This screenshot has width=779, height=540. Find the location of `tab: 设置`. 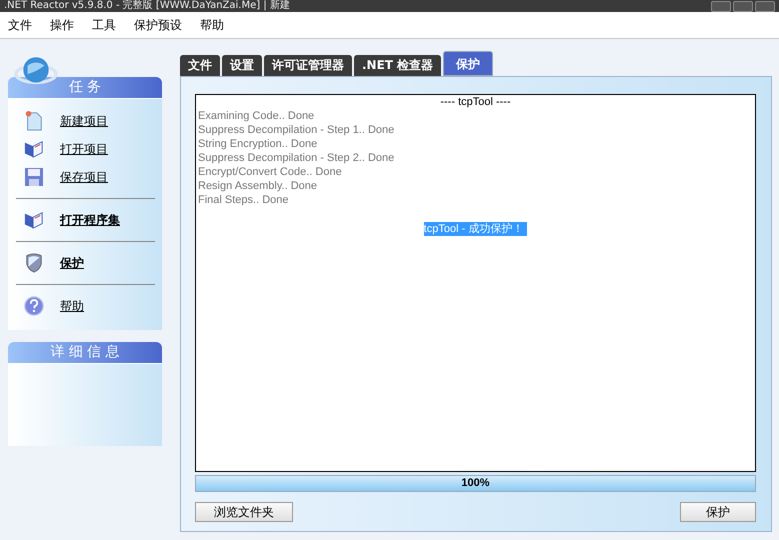

tab: 设置 is located at coordinates (242, 65).